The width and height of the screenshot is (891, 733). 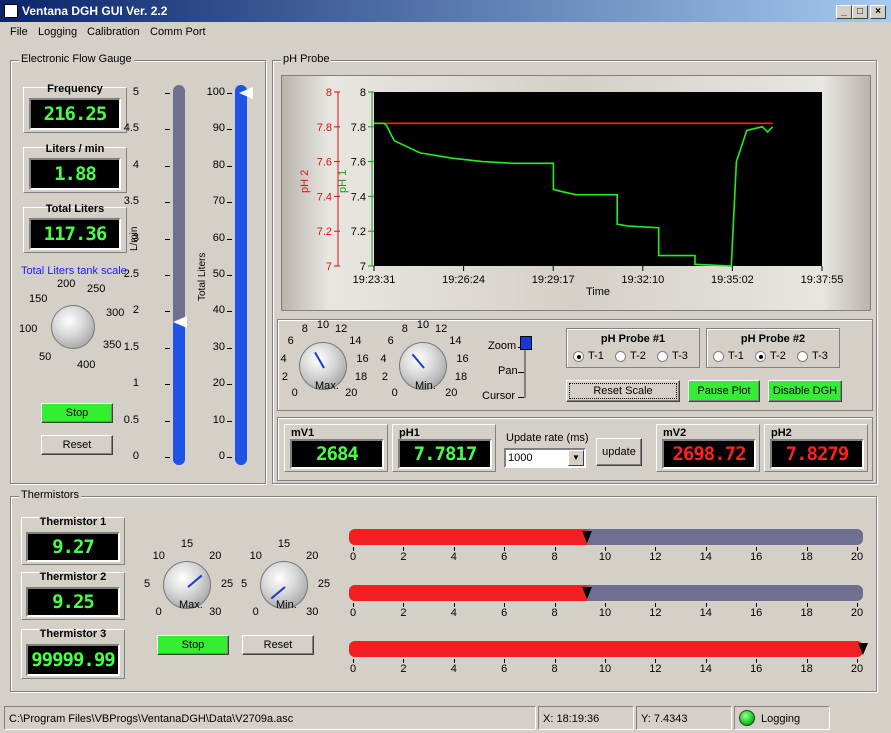 I want to click on tank-scale-knob, so click(x=73, y=327).